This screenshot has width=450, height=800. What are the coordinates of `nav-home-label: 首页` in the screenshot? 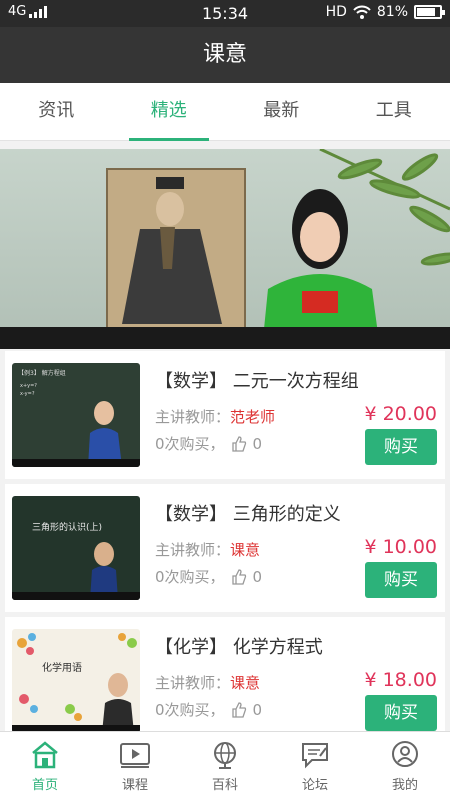 It's located at (44, 785).